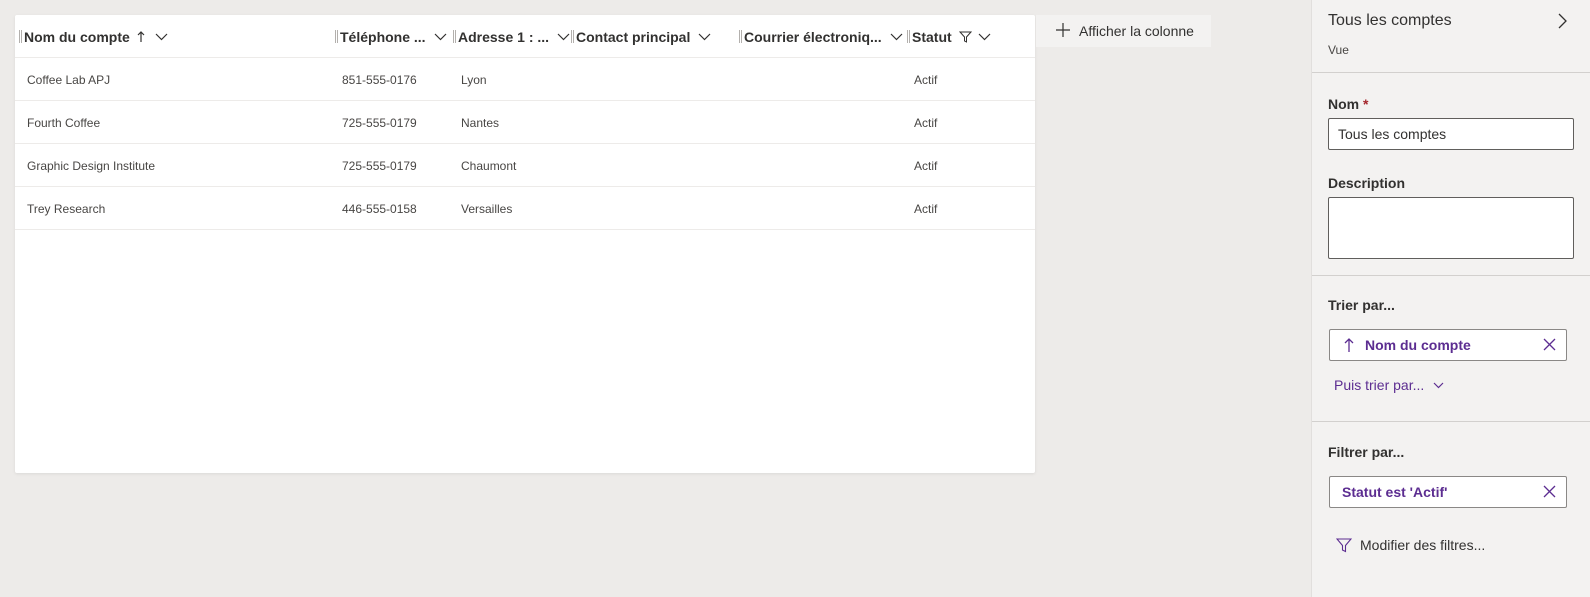 The image size is (1590, 597). What do you see at coordinates (77, 36) in the screenshot?
I see `column-label: Nom du compte` at bounding box center [77, 36].